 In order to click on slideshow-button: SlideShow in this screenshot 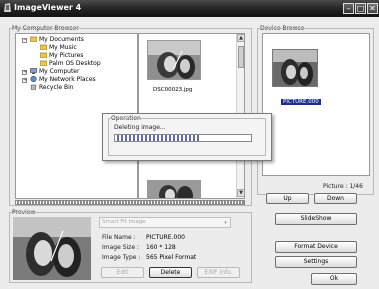, I will do `click(316, 219)`.